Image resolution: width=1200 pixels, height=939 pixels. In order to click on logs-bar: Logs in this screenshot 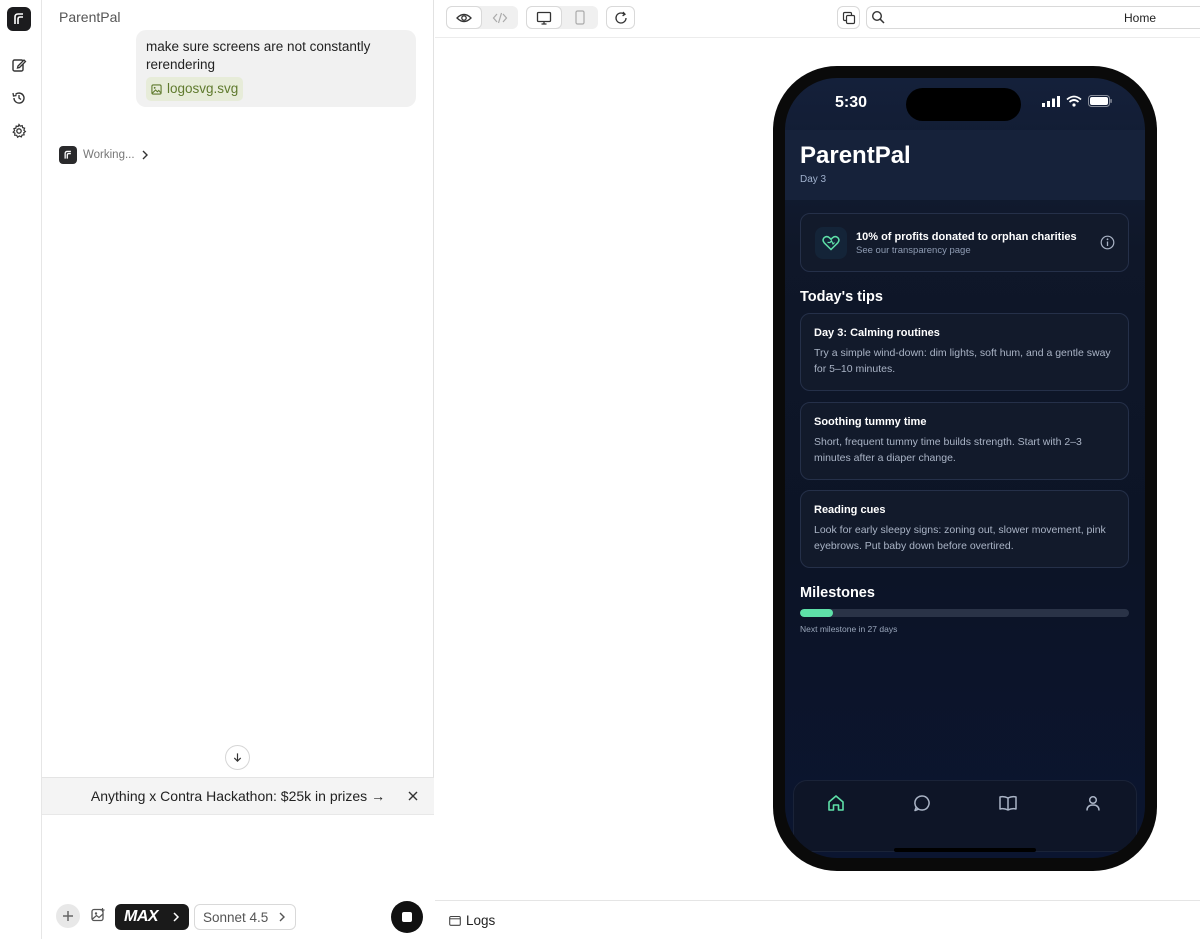, I will do `click(817, 919)`.